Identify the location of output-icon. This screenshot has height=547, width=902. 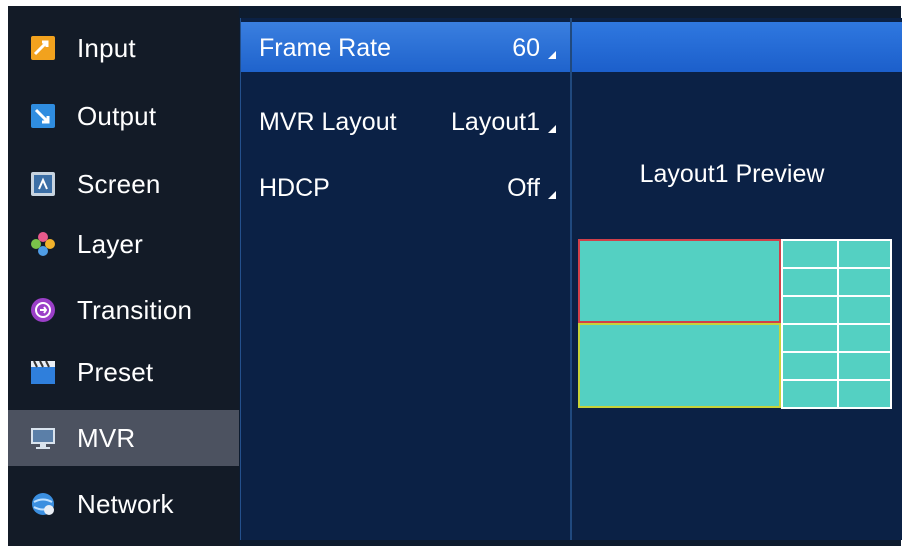
(43, 116).